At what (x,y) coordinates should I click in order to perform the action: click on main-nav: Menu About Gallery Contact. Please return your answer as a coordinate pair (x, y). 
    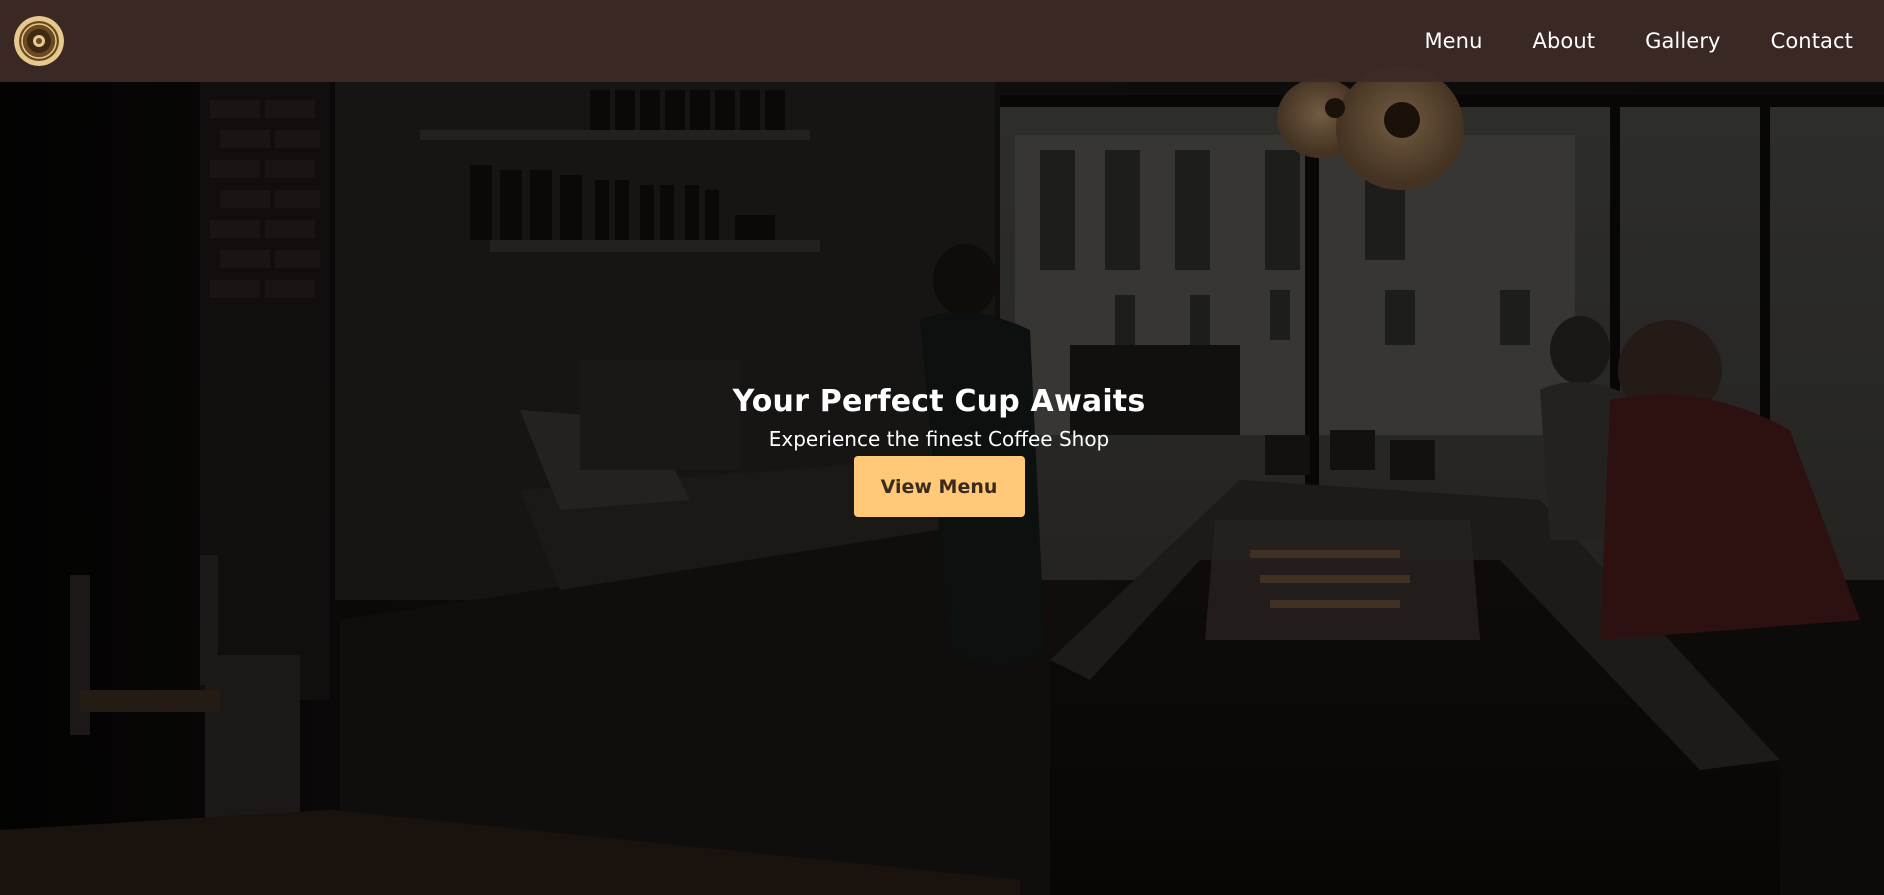
    Looking at the image, I should click on (1647, 41).